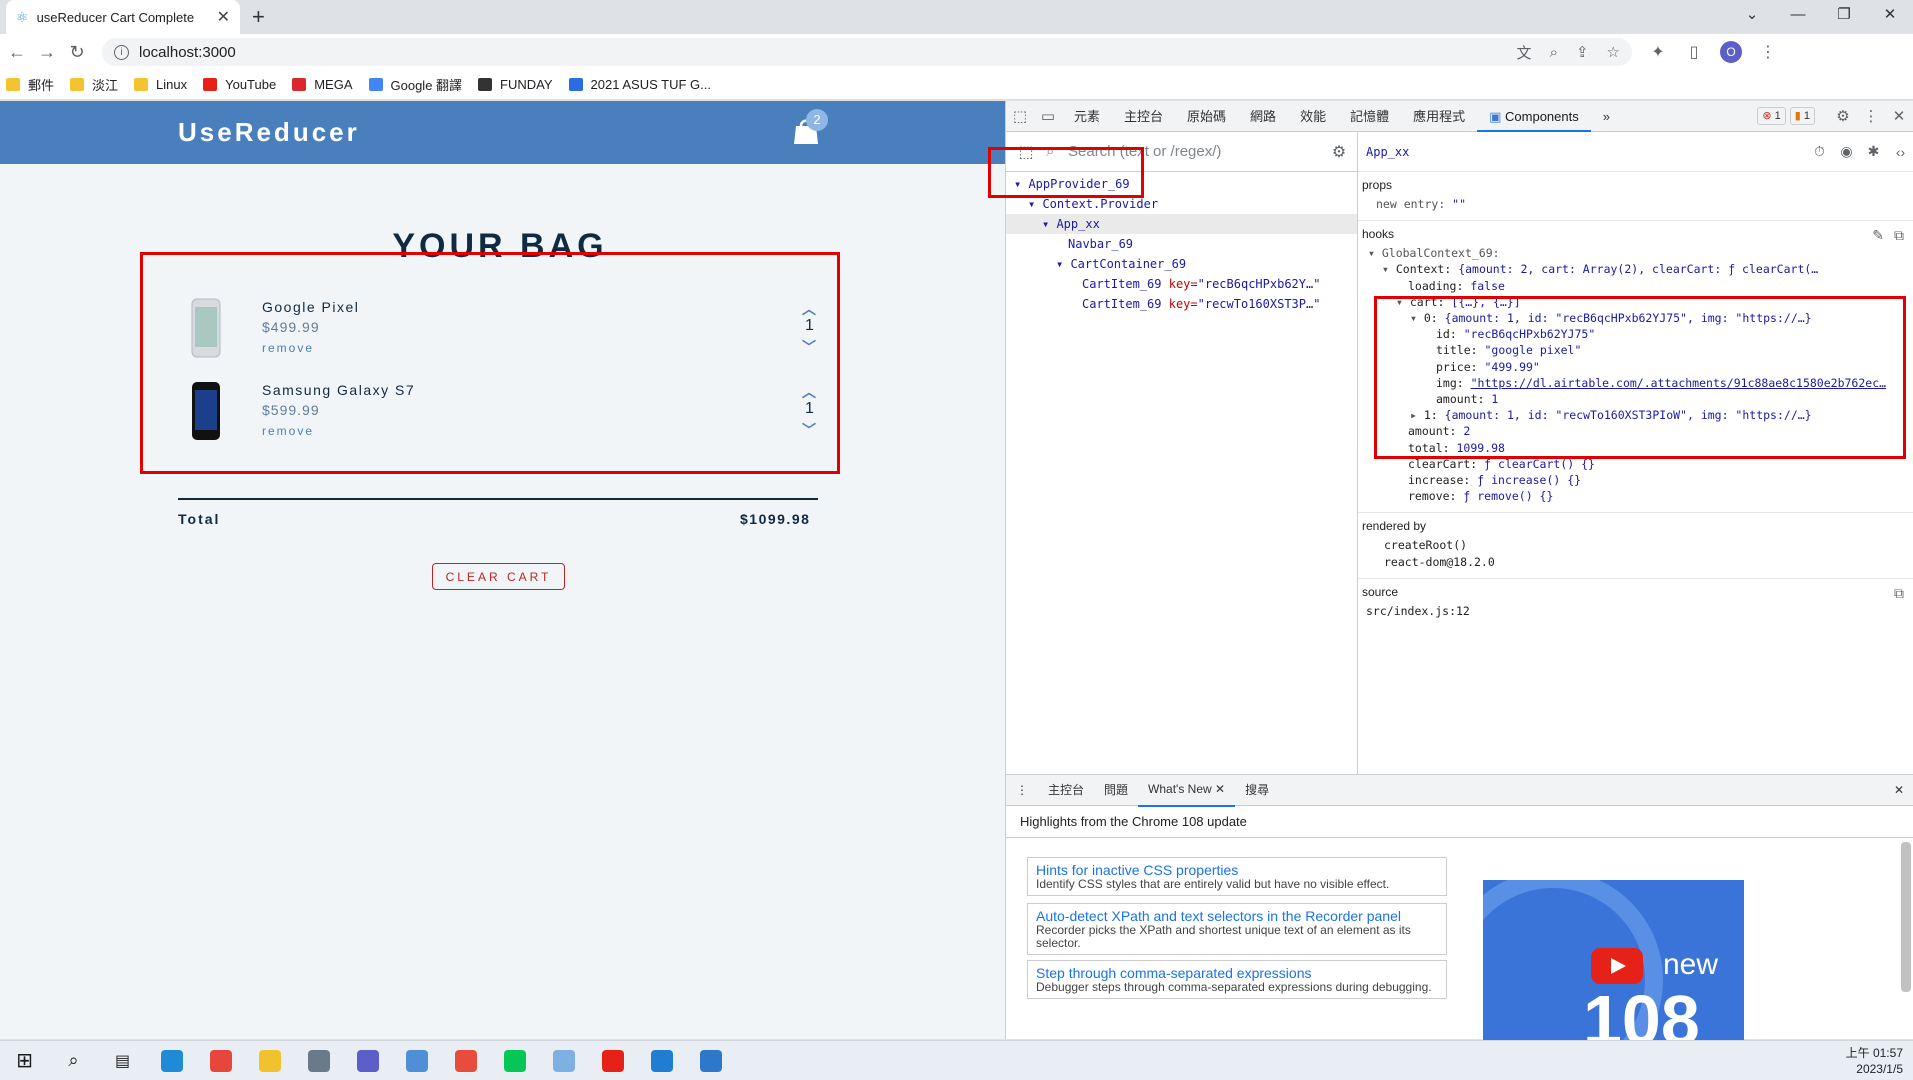  What do you see at coordinates (223, 17) in the screenshot?
I see `close-tab-icon: ✕` at bounding box center [223, 17].